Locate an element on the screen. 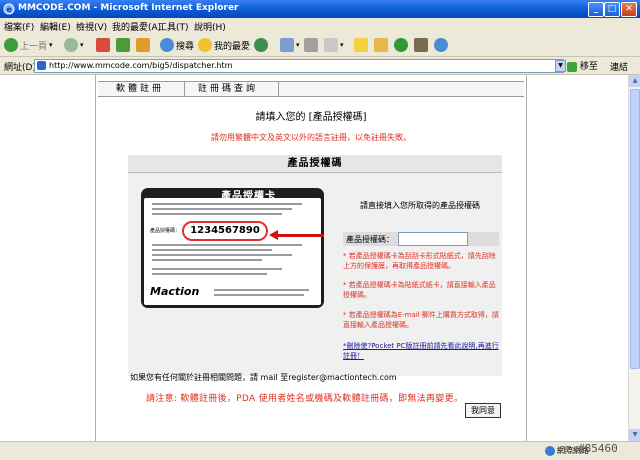 The image size is (640, 460). home-button is located at coordinates (143, 45).